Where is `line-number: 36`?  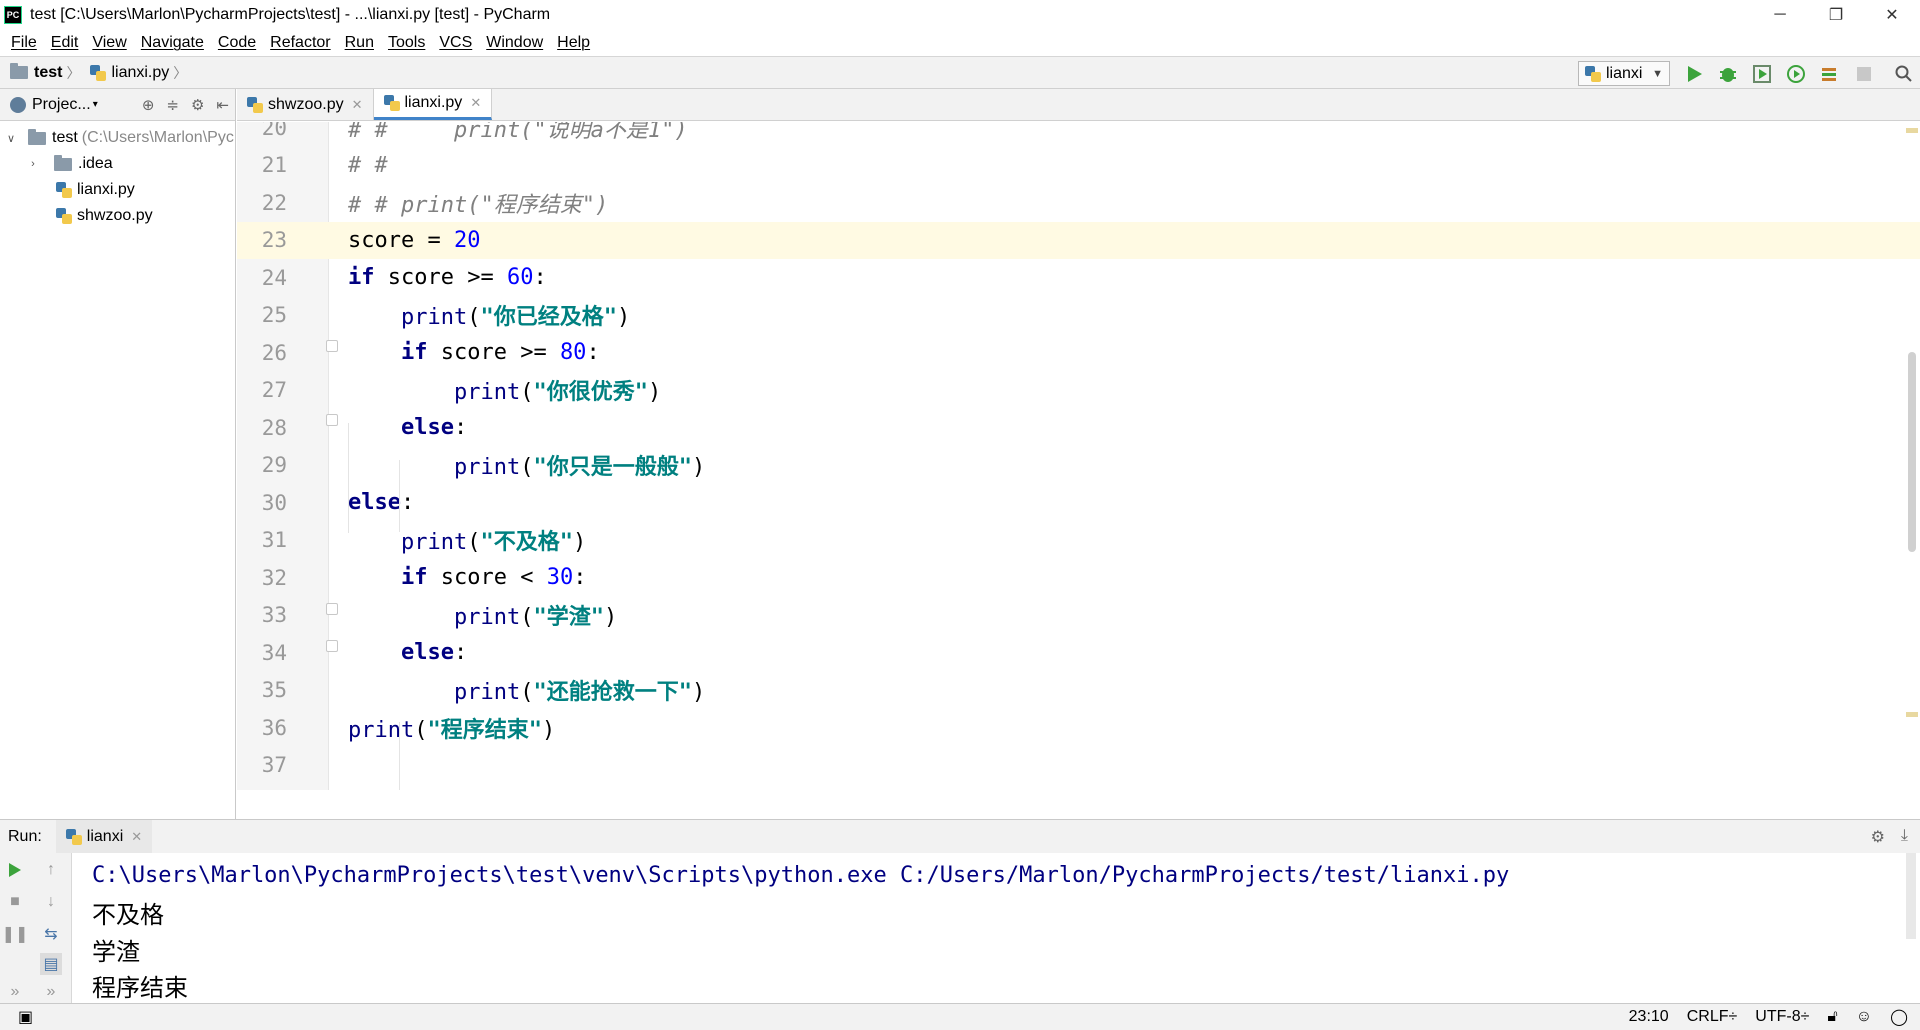
line-number: 36 is located at coordinates (265, 728).